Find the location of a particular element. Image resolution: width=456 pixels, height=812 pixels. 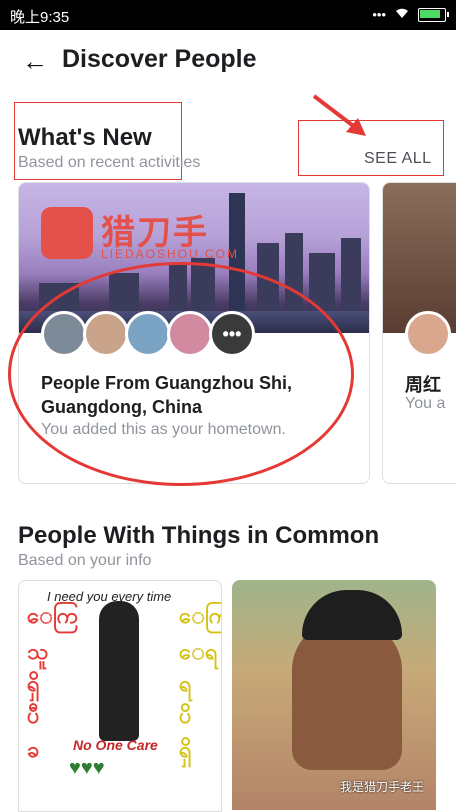

status-time: 晚上9:35 is located at coordinates (40, 17).